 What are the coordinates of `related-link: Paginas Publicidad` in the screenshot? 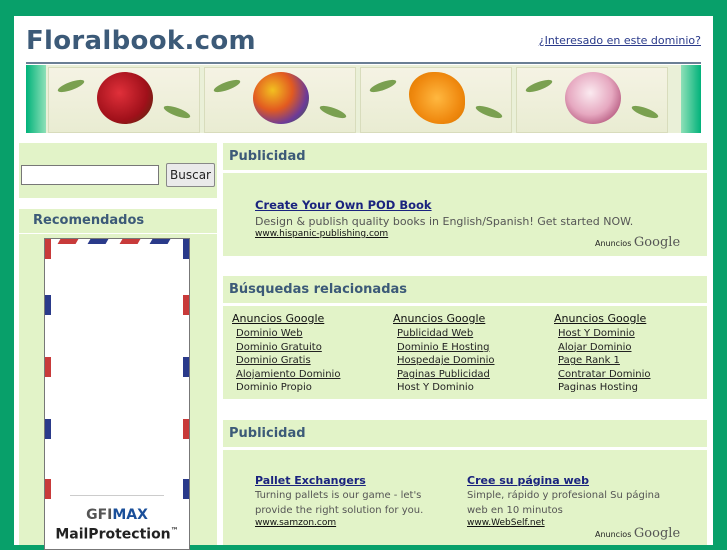 It's located at (470, 375).